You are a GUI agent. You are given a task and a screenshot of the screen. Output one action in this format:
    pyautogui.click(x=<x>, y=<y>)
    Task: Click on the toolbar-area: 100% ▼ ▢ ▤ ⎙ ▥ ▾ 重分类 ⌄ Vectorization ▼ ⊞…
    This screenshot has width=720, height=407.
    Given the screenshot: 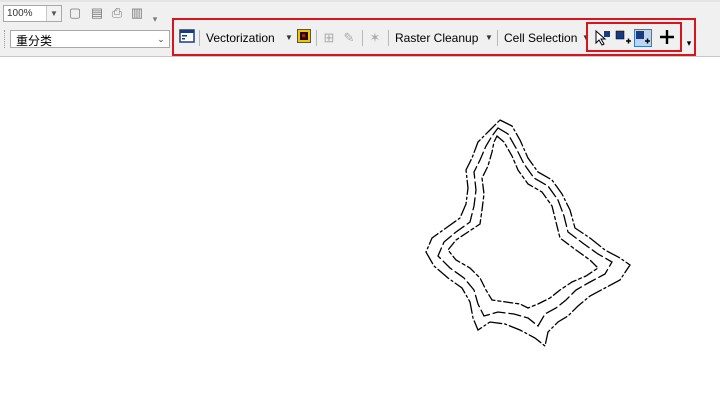 What is the action you would take?
    pyautogui.click(x=360, y=28)
    